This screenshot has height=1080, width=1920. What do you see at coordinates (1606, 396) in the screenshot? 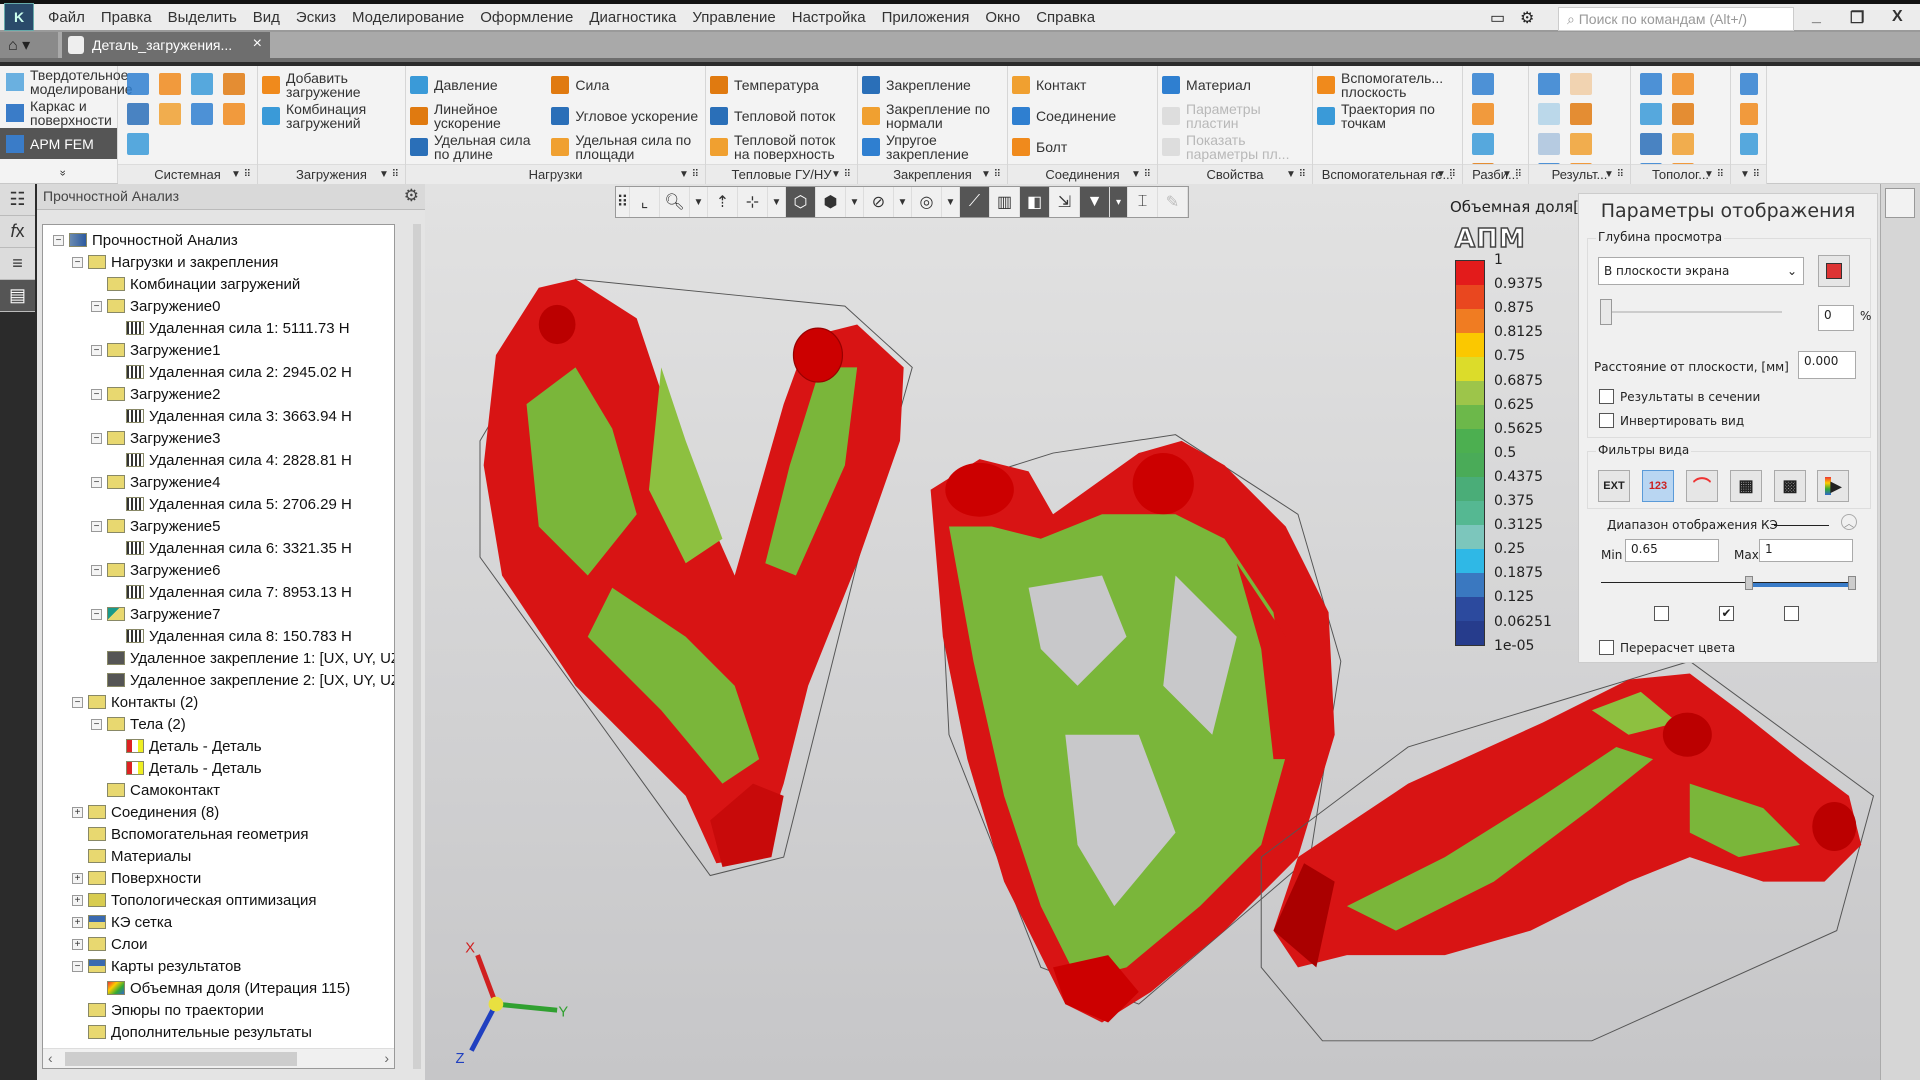
I see `section-results-checkbox` at bounding box center [1606, 396].